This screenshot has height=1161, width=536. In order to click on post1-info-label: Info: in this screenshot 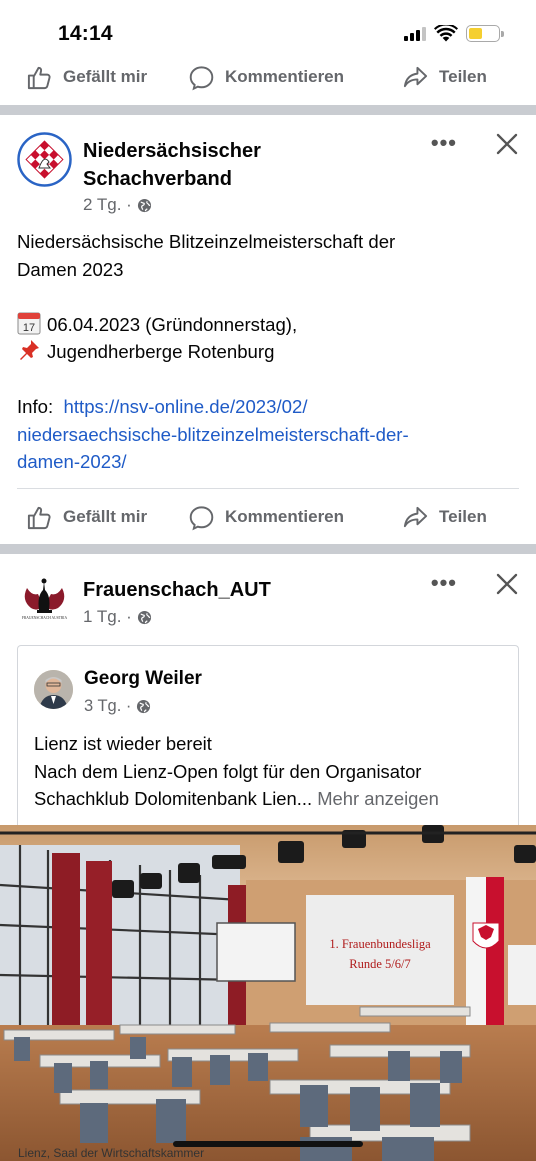, I will do `click(35, 406)`.